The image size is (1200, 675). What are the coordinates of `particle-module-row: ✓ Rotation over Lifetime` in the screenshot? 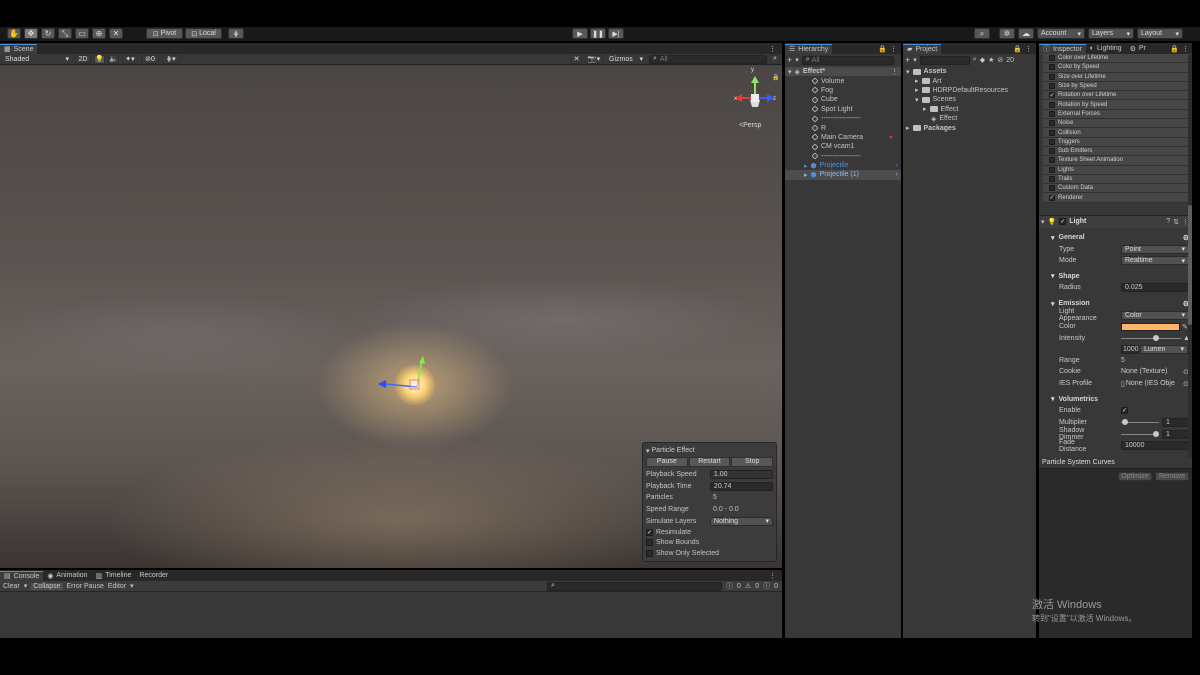 It's located at (1116, 96).